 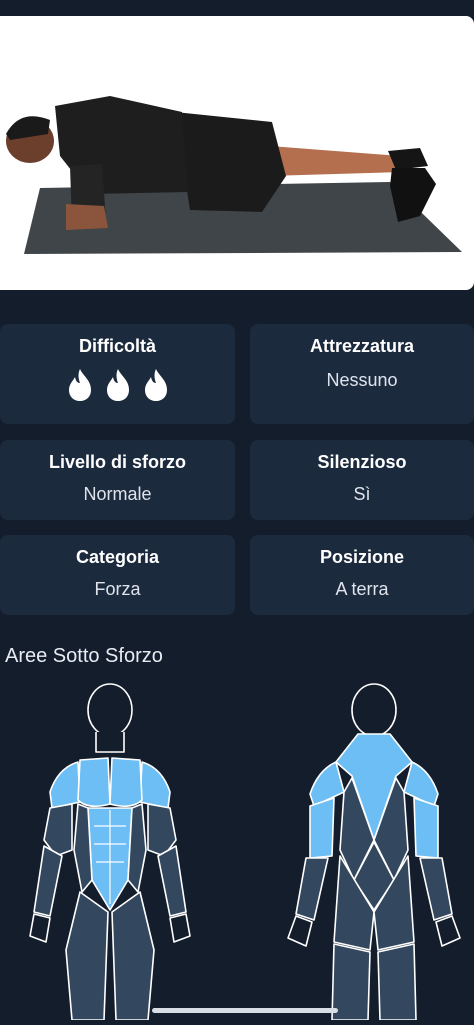 I want to click on silent-label: Silenzioso, so click(x=362, y=462).